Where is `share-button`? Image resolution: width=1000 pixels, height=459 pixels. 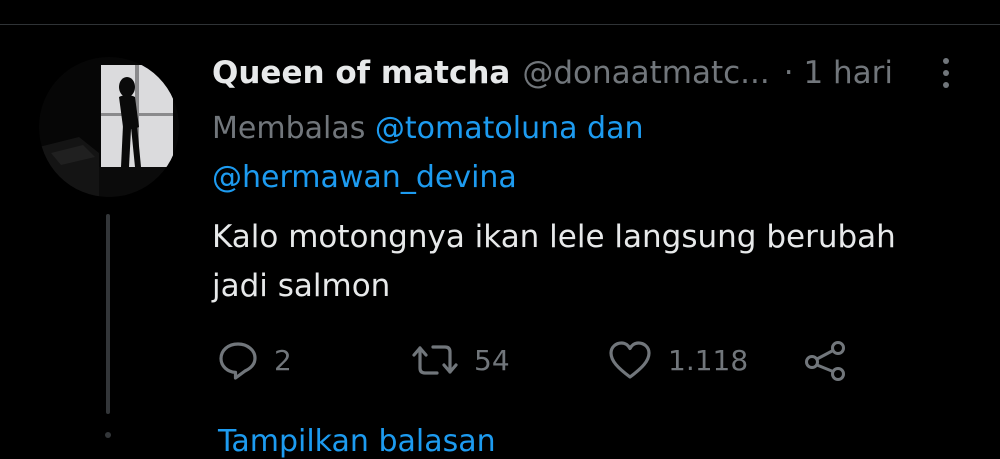 share-button is located at coordinates (826, 360).